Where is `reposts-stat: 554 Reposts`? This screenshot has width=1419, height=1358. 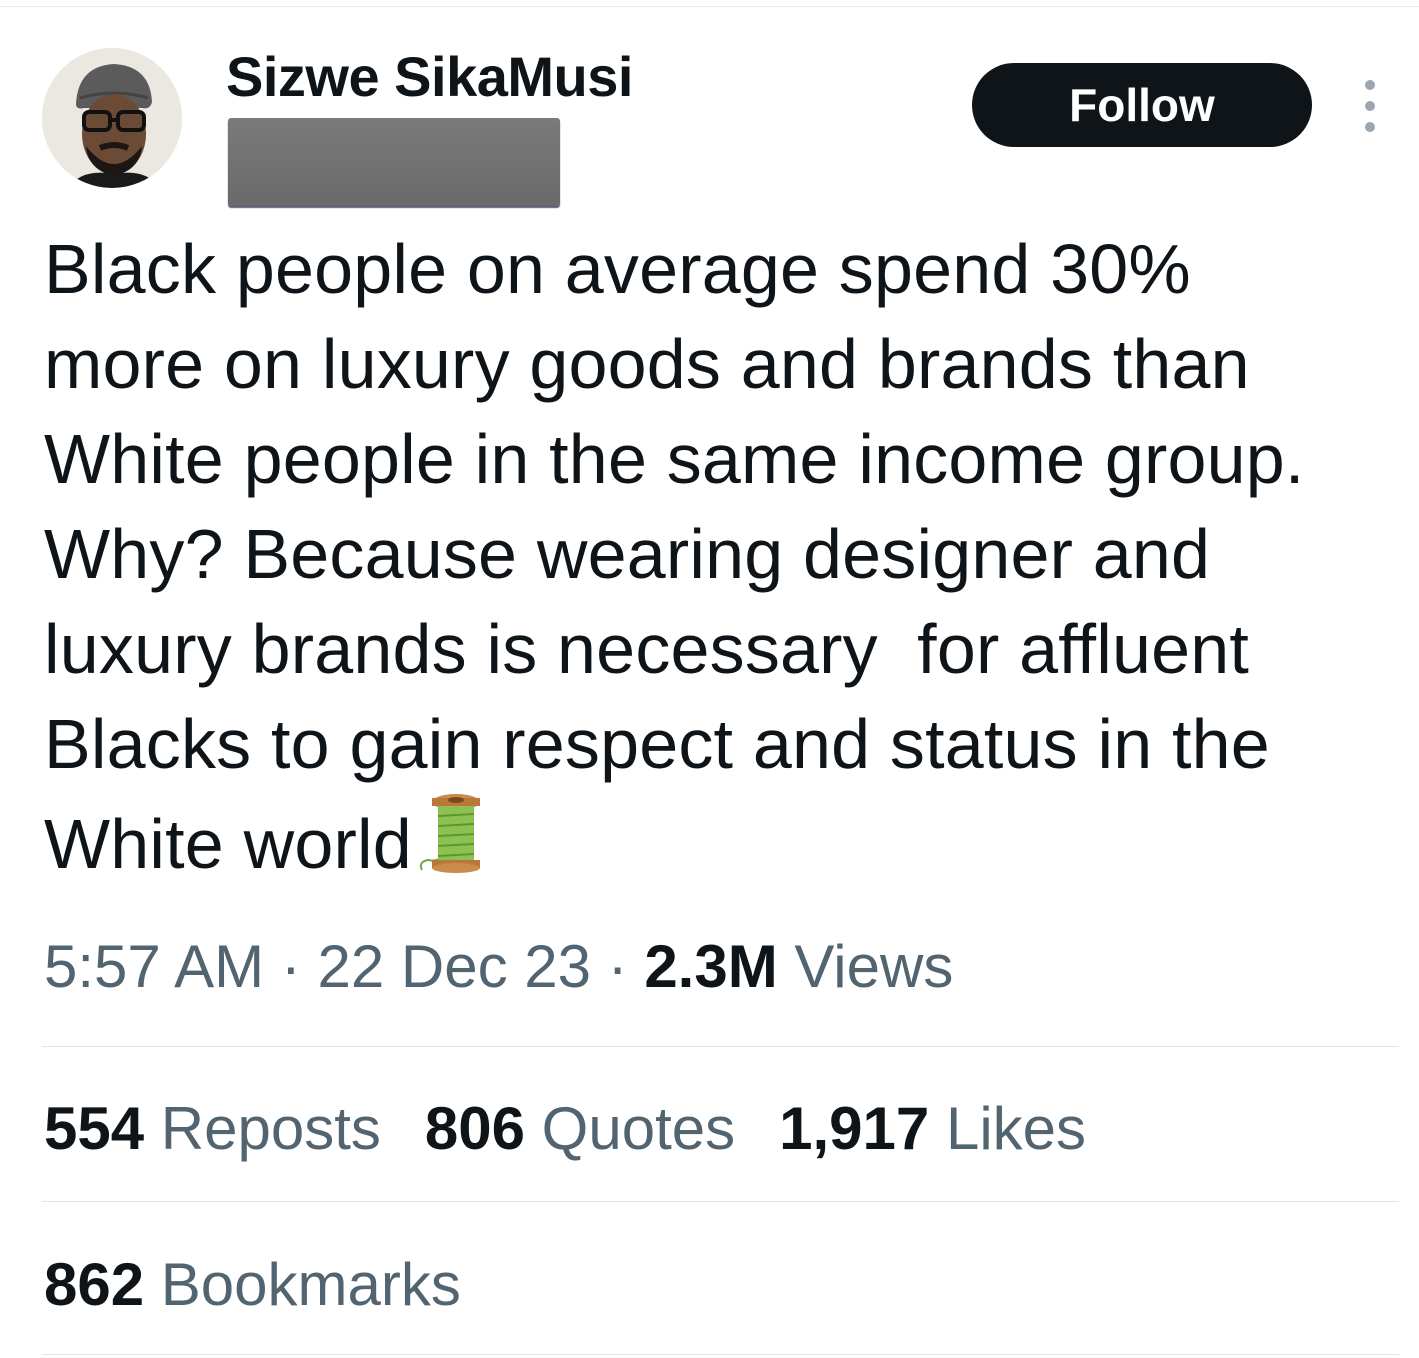 reposts-stat: 554 Reposts is located at coordinates (212, 1128).